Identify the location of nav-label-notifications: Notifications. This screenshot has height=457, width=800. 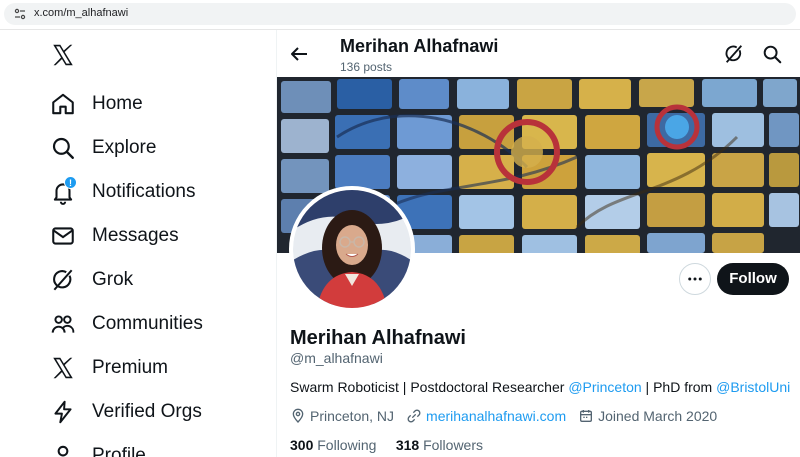
(144, 191).